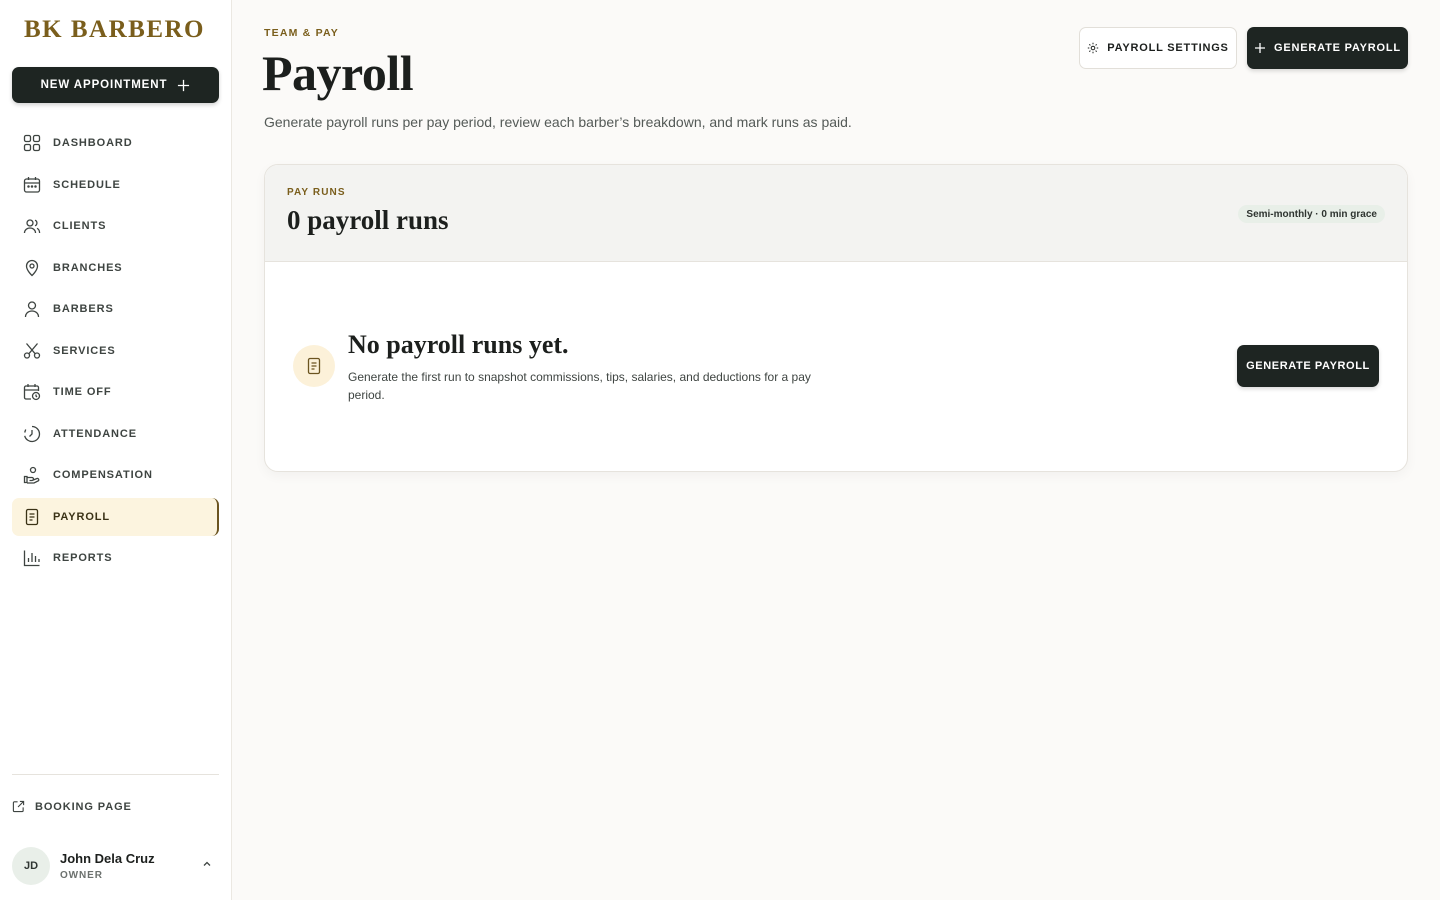 This screenshot has height=900, width=1440. What do you see at coordinates (82, 516) in the screenshot?
I see `sidebar-item-label: PAYROLL` at bounding box center [82, 516].